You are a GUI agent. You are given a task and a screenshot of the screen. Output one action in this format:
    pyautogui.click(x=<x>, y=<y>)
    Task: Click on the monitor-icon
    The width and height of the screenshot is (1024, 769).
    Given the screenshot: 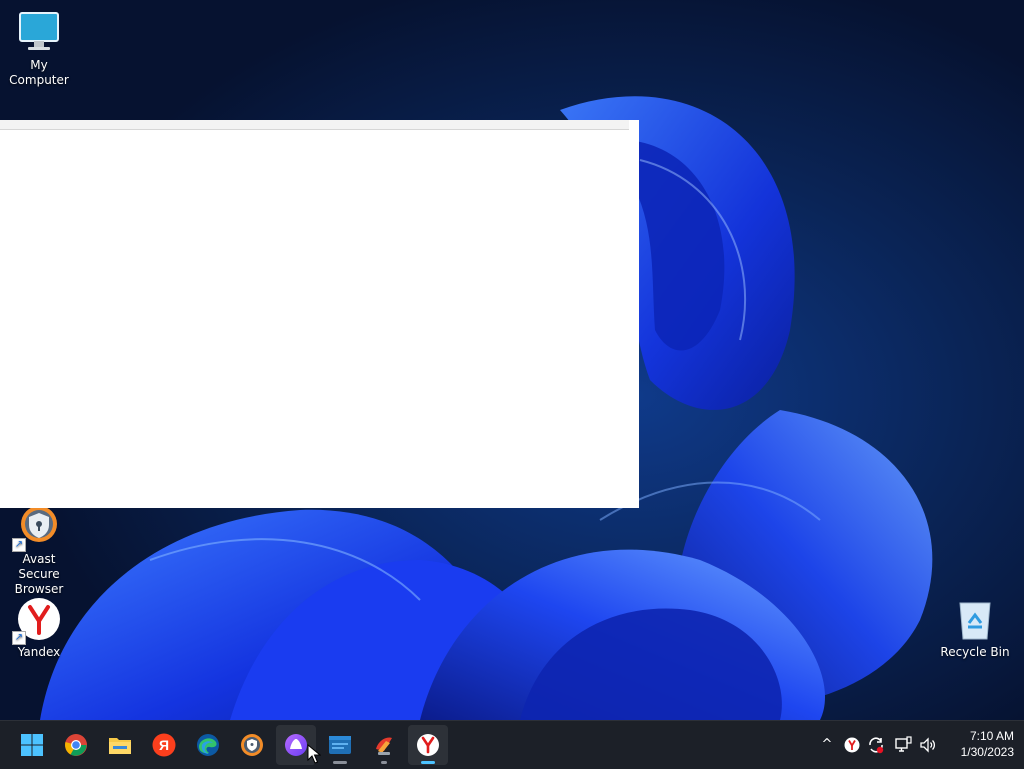 What is the action you would take?
    pyautogui.click(x=39, y=33)
    